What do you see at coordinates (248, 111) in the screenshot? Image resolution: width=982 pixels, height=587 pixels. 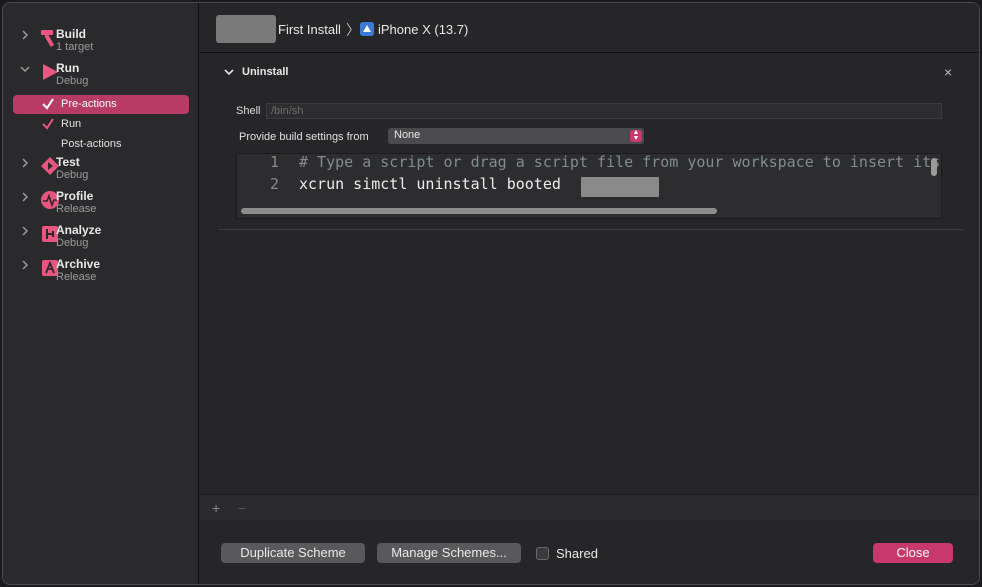 I see `shell-label: Shell` at bounding box center [248, 111].